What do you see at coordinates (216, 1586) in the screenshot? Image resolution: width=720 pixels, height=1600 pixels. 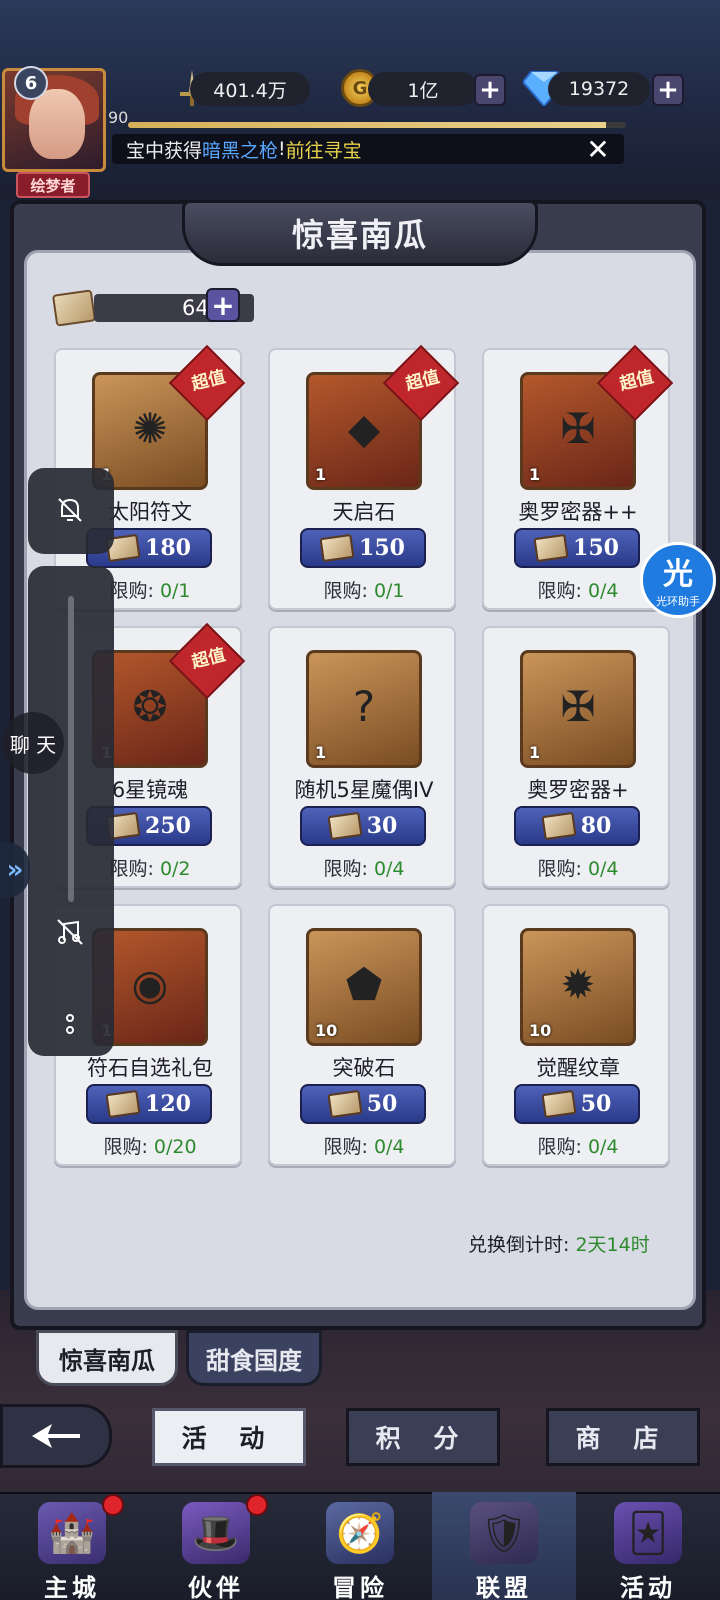 I see `nav-label: 伙伴` at bounding box center [216, 1586].